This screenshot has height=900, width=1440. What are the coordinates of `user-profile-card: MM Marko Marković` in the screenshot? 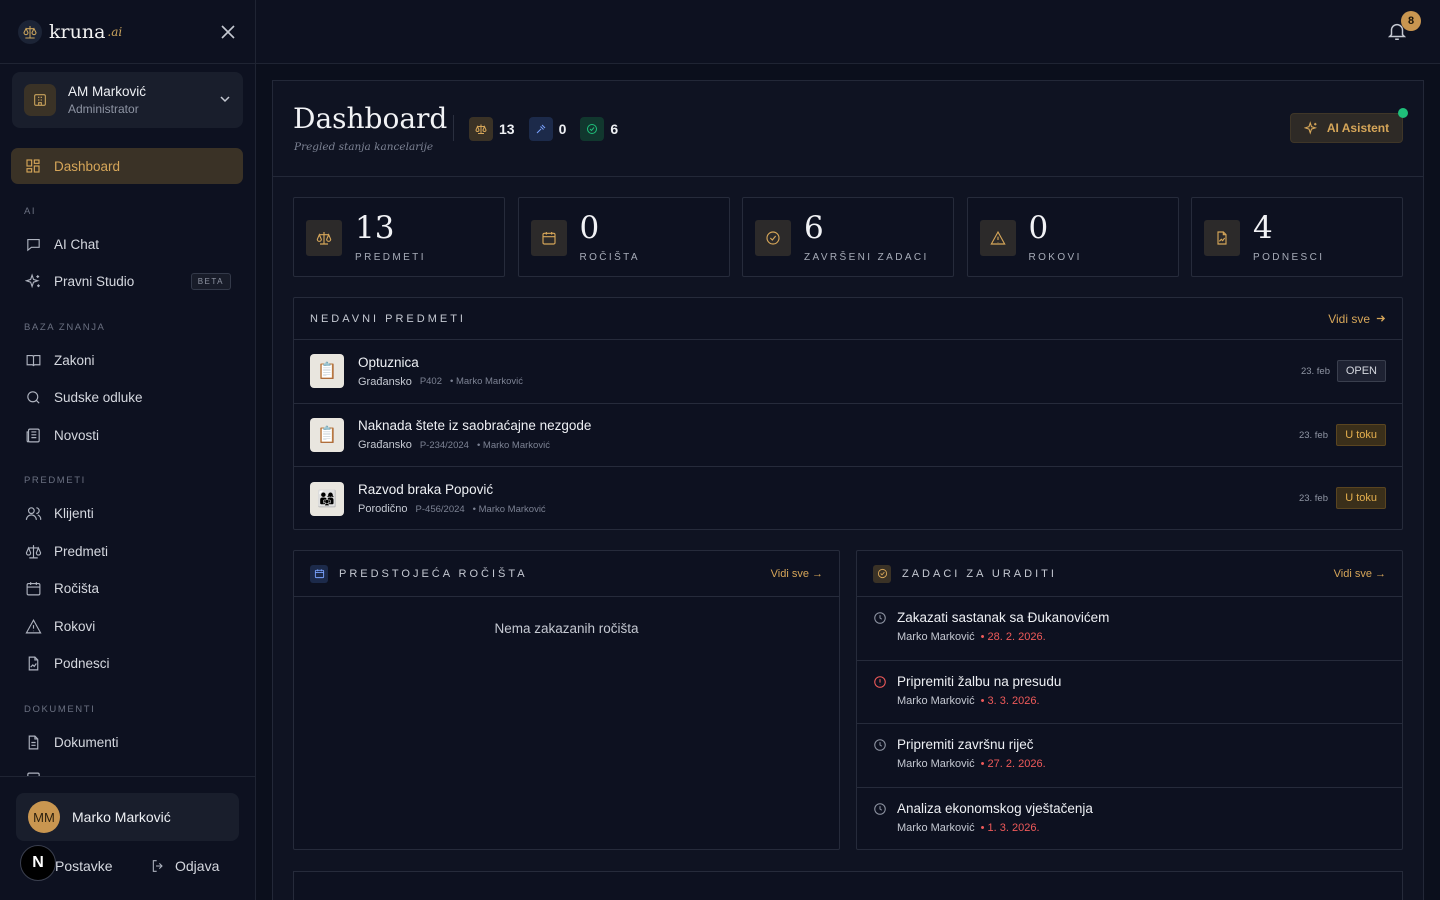 It's located at (127, 817).